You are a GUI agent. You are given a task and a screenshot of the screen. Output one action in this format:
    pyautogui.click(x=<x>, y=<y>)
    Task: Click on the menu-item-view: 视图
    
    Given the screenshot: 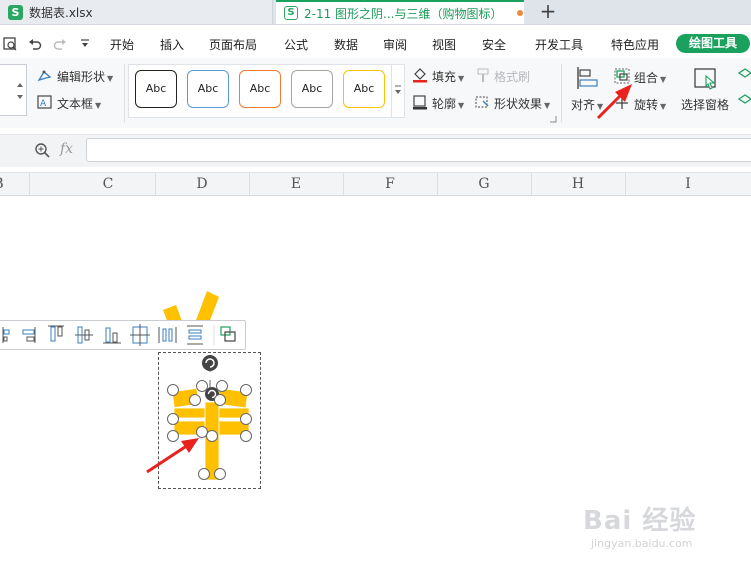 What is the action you would take?
    pyautogui.click(x=444, y=44)
    